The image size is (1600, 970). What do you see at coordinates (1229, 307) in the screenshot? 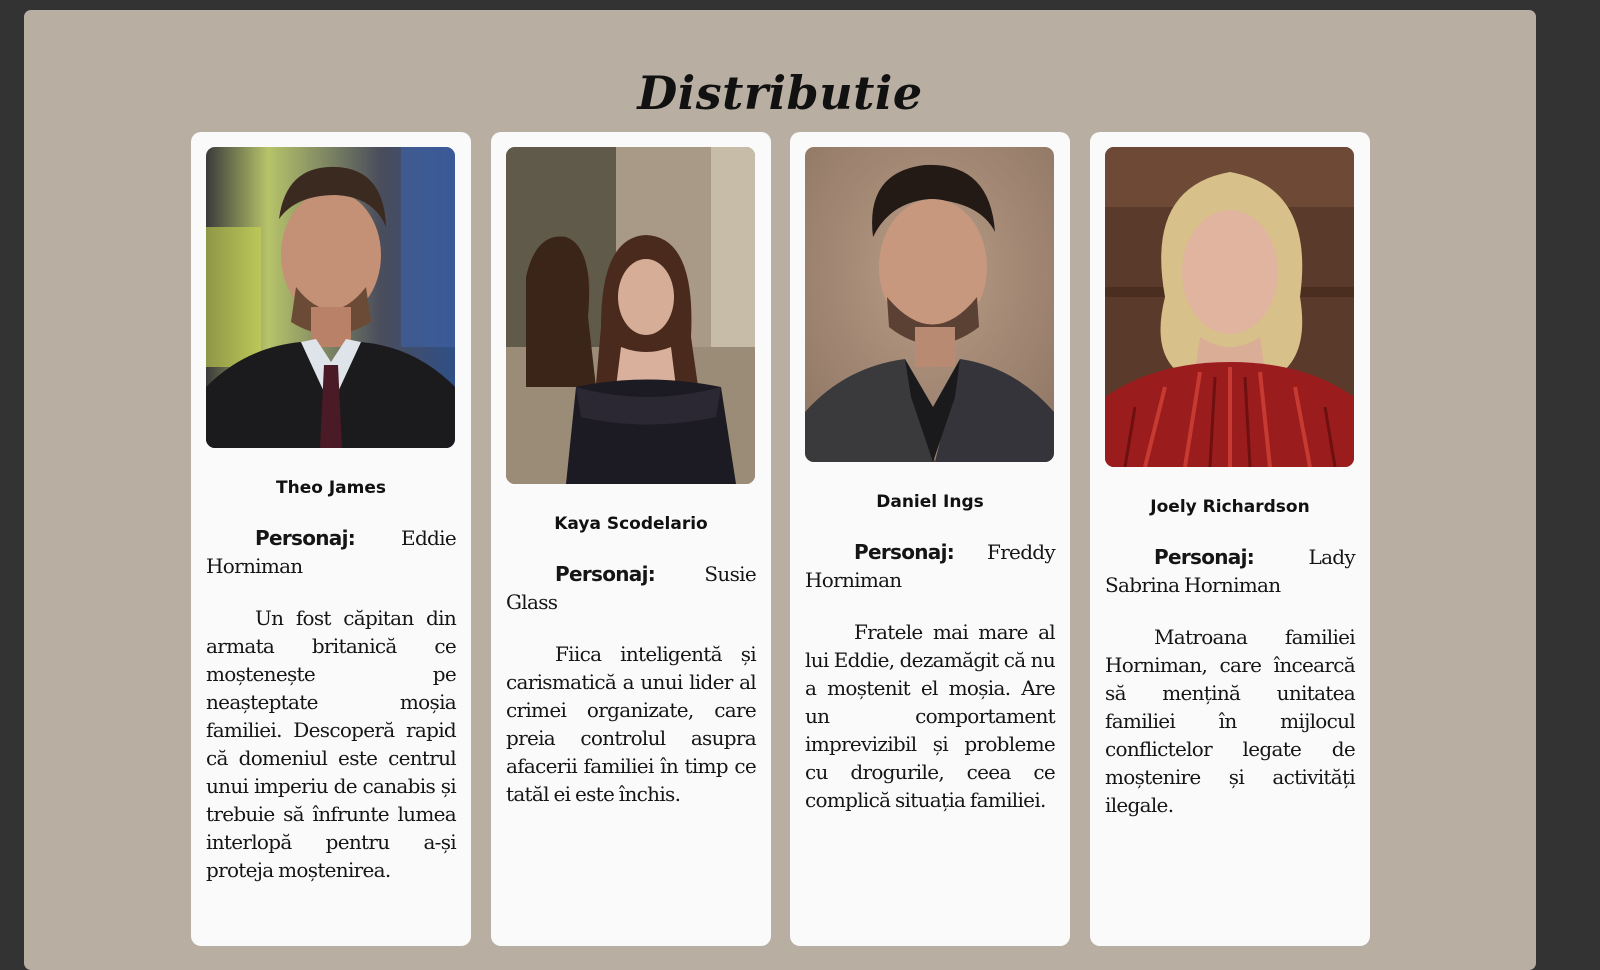
I see `portrait-woman-red-dress-icon` at bounding box center [1229, 307].